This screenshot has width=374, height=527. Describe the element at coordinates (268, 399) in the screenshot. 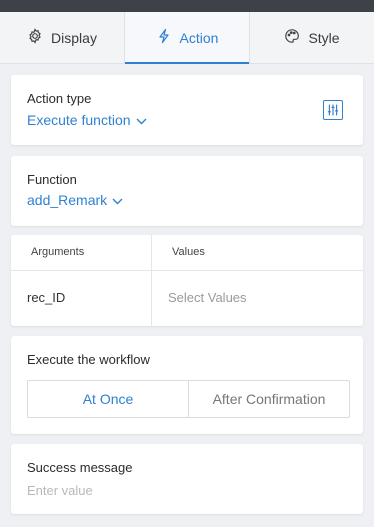

I see `after-confirmation-button: After Confirmation` at that location.